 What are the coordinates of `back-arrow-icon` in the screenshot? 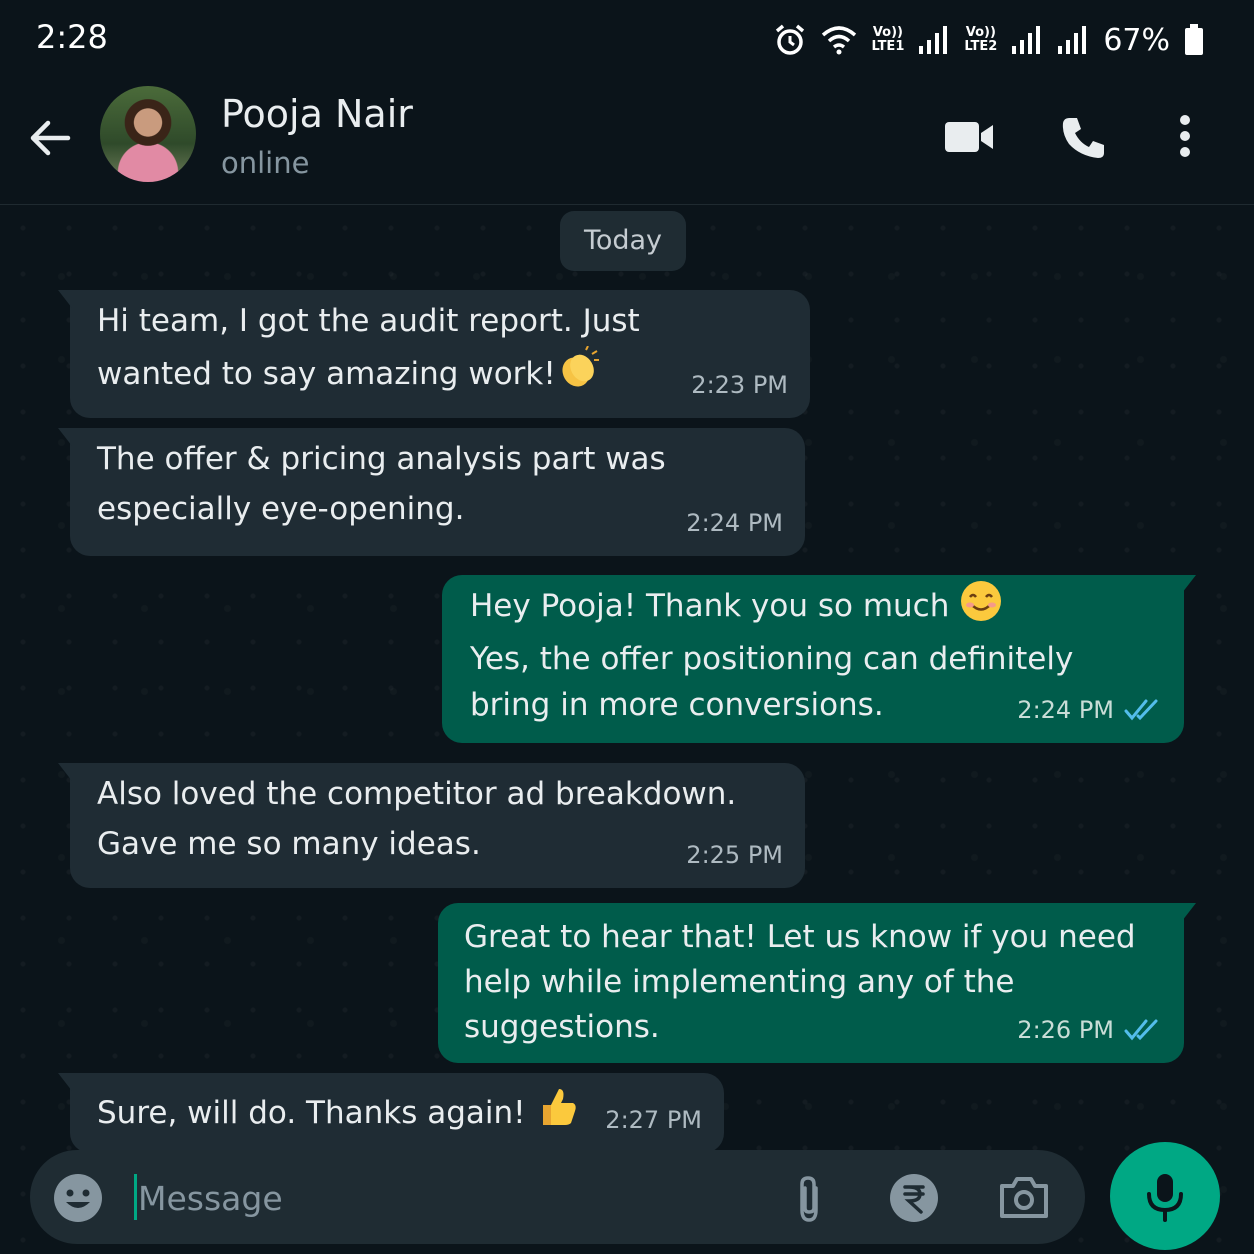 It's located at (50, 138).